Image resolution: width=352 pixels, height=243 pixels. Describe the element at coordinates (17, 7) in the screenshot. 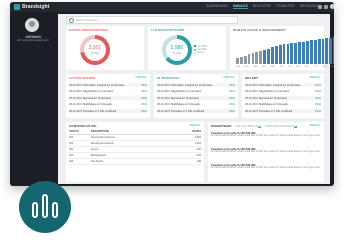

I see `brand-logo-icon` at that location.